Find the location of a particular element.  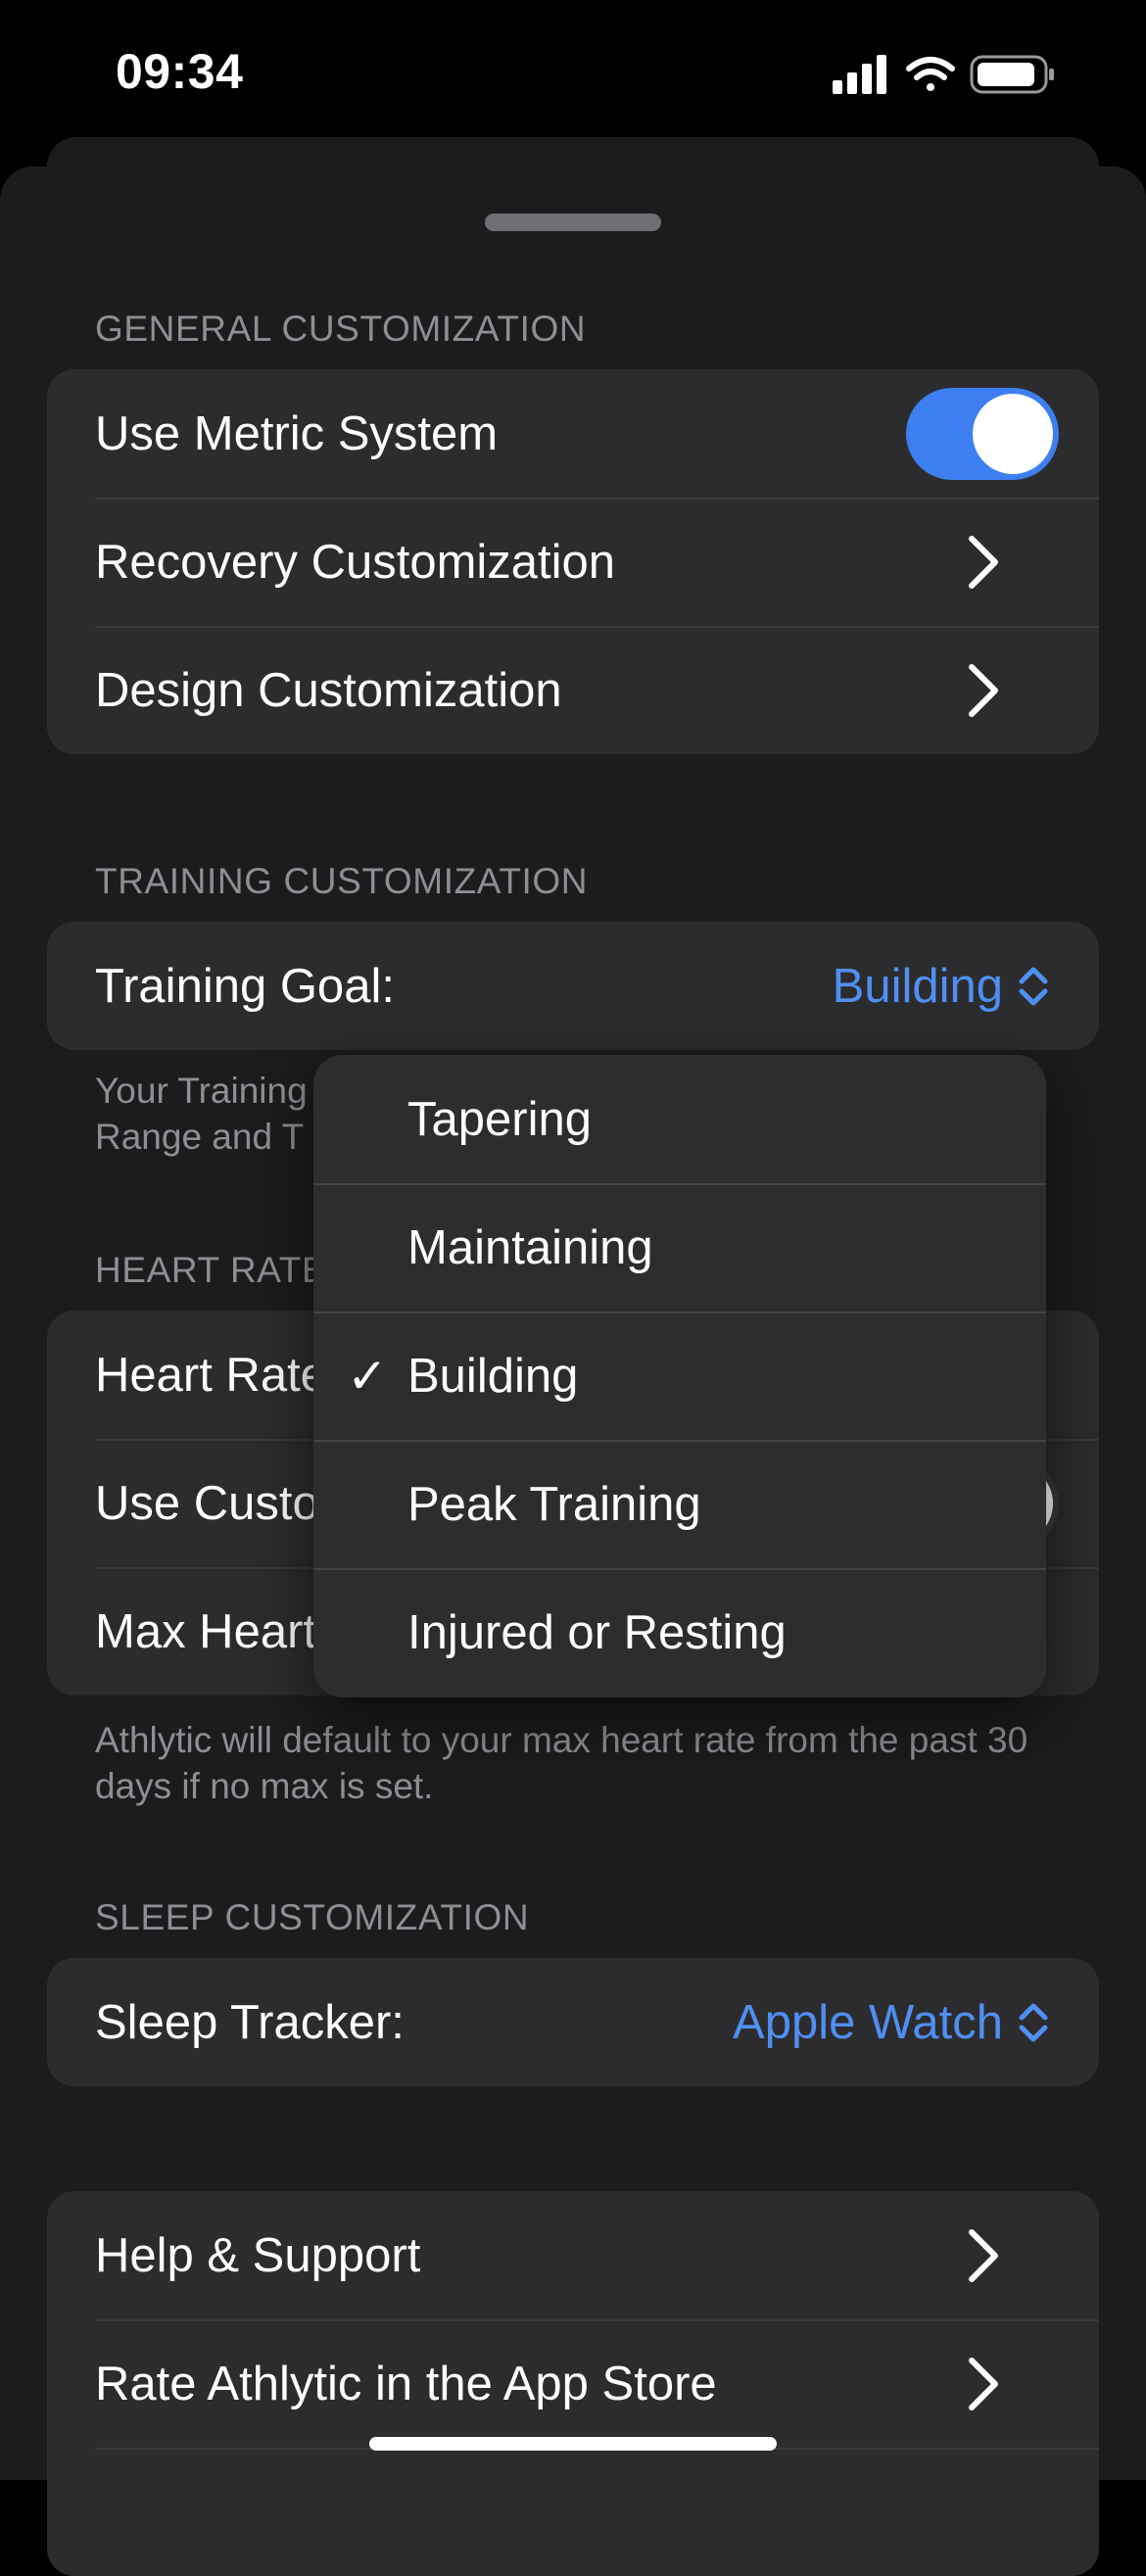

home-indicator is located at coordinates (573, 2444).